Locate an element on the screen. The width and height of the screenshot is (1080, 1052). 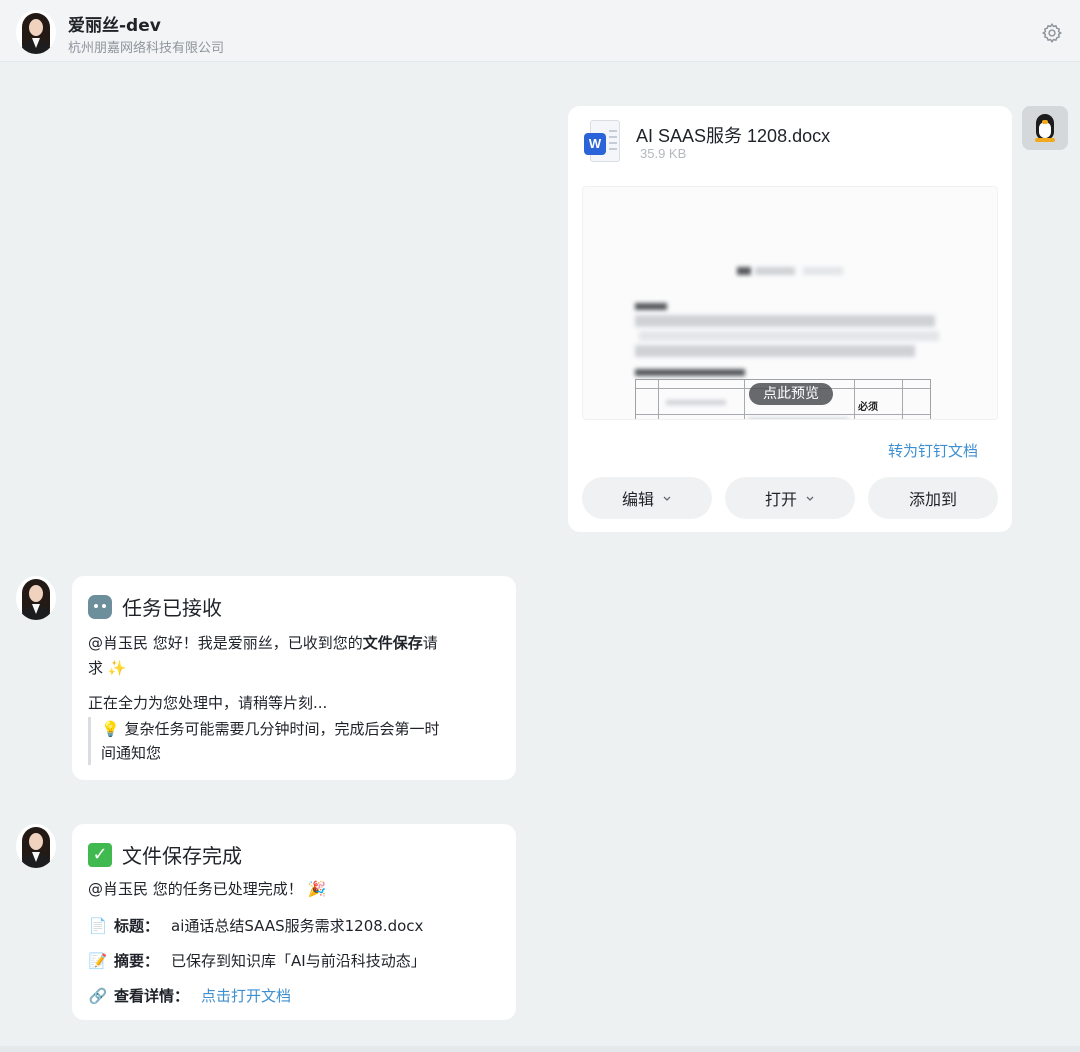
sparkles-icon: ✨ is located at coordinates (117, 668).